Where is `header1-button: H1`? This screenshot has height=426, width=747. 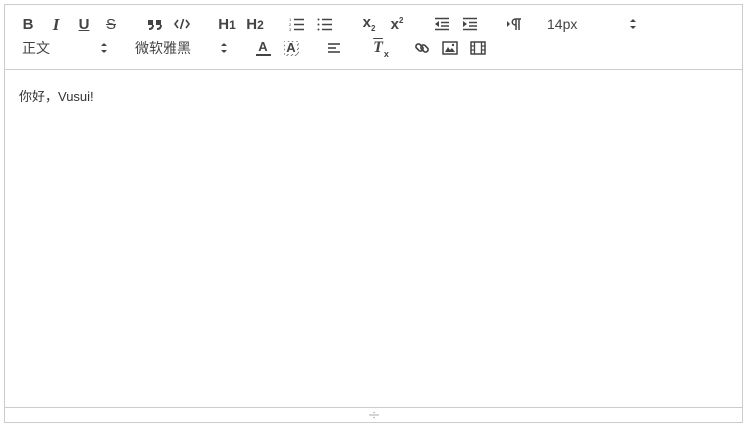 header1-button: H1 is located at coordinates (227, 24).